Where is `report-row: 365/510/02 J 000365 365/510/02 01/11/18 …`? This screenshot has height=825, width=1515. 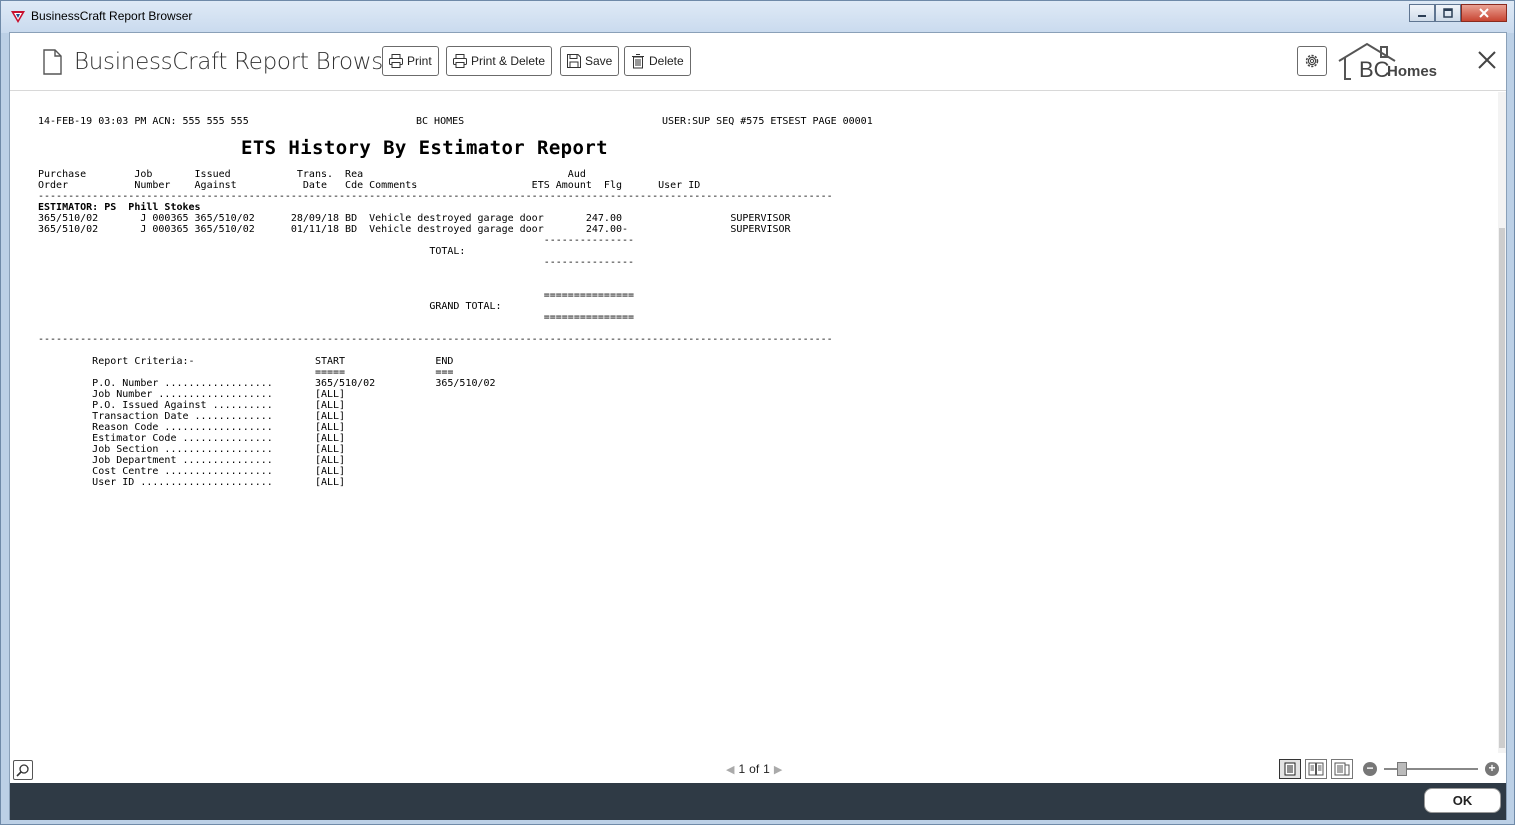 report-row: 365/510/02 J 000365 365/510/02 01/11/18 … is located at coordinates (414, 229).